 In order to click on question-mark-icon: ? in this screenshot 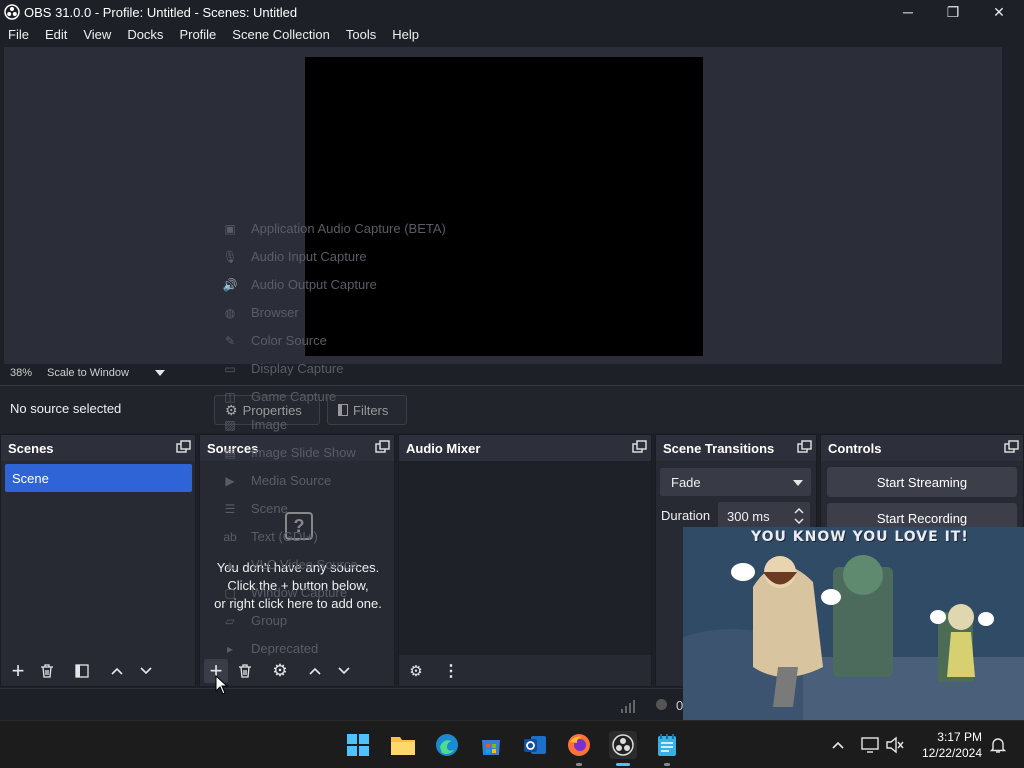, I will do `click(299, 526)`.